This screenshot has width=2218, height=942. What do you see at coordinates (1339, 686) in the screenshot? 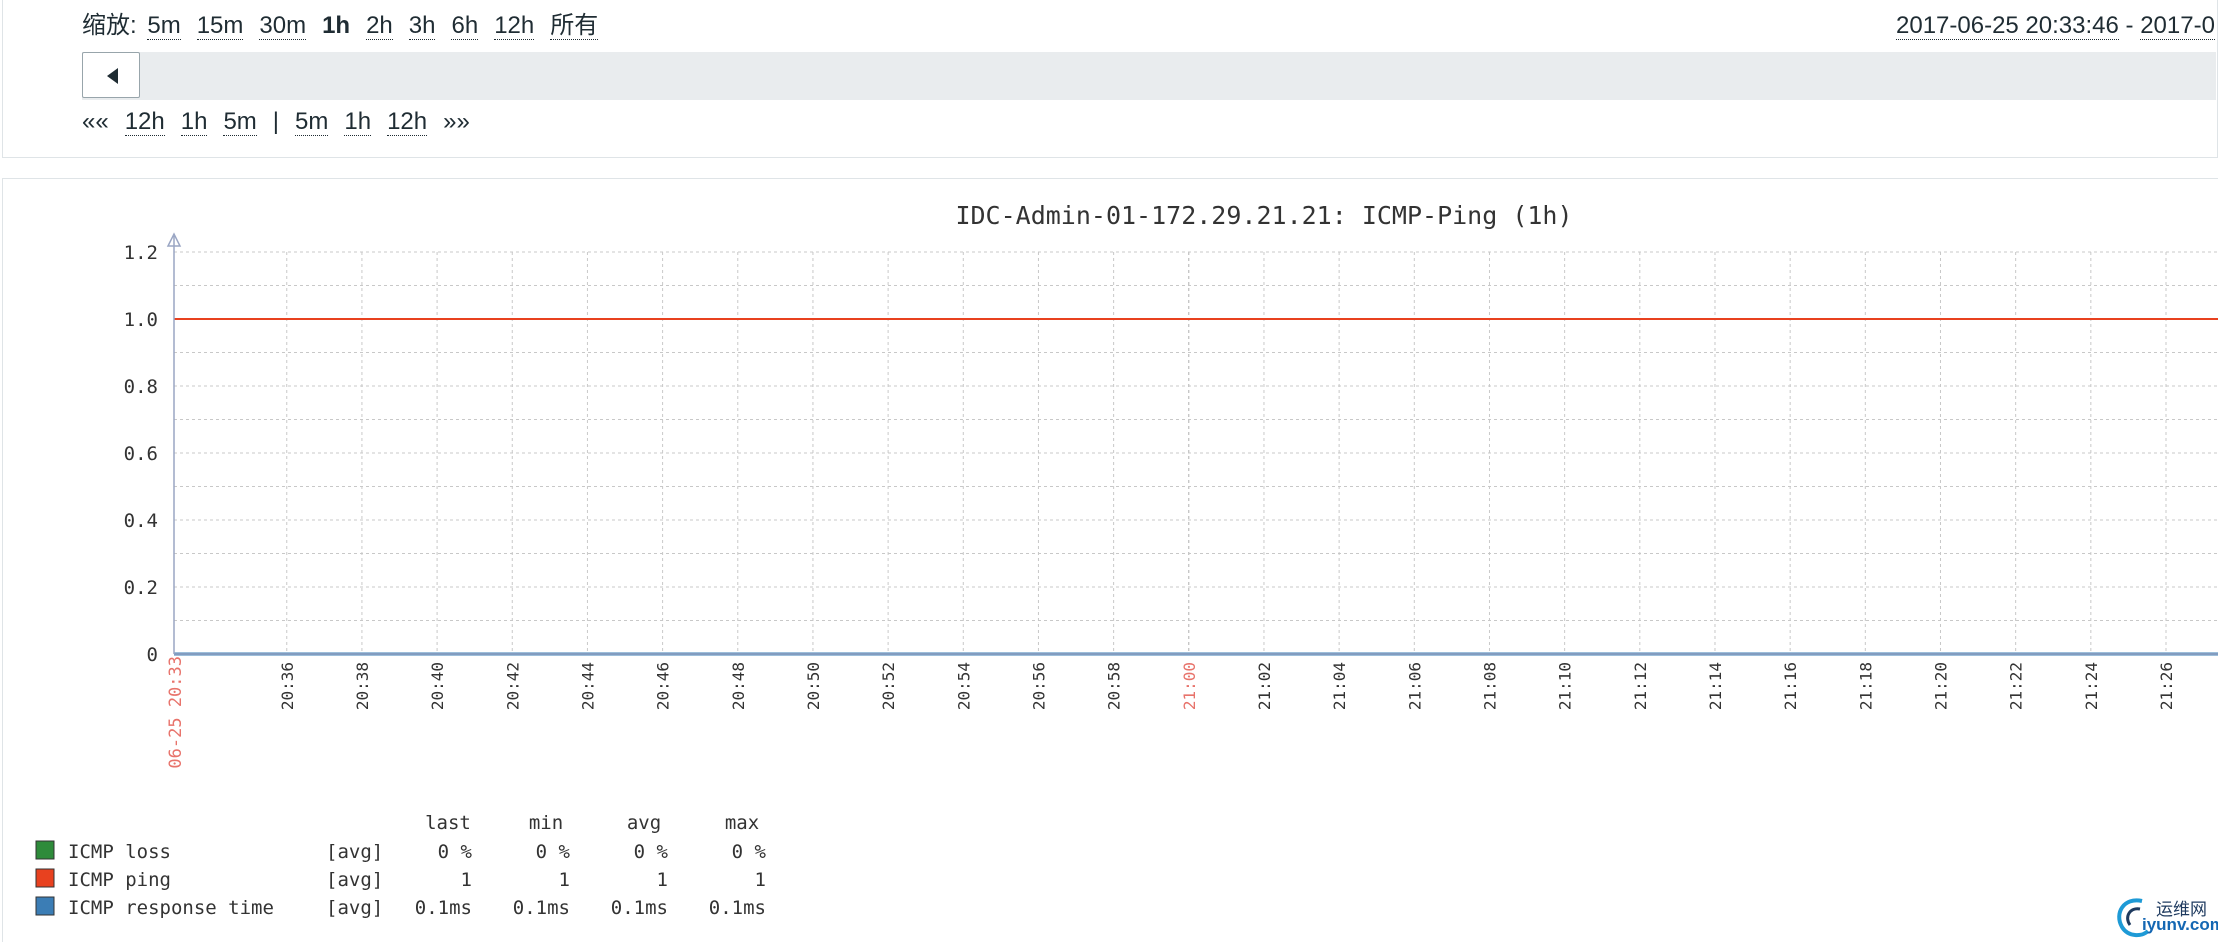
I see `x-tick-label: 21:04` at bounding box center [1339, 686].